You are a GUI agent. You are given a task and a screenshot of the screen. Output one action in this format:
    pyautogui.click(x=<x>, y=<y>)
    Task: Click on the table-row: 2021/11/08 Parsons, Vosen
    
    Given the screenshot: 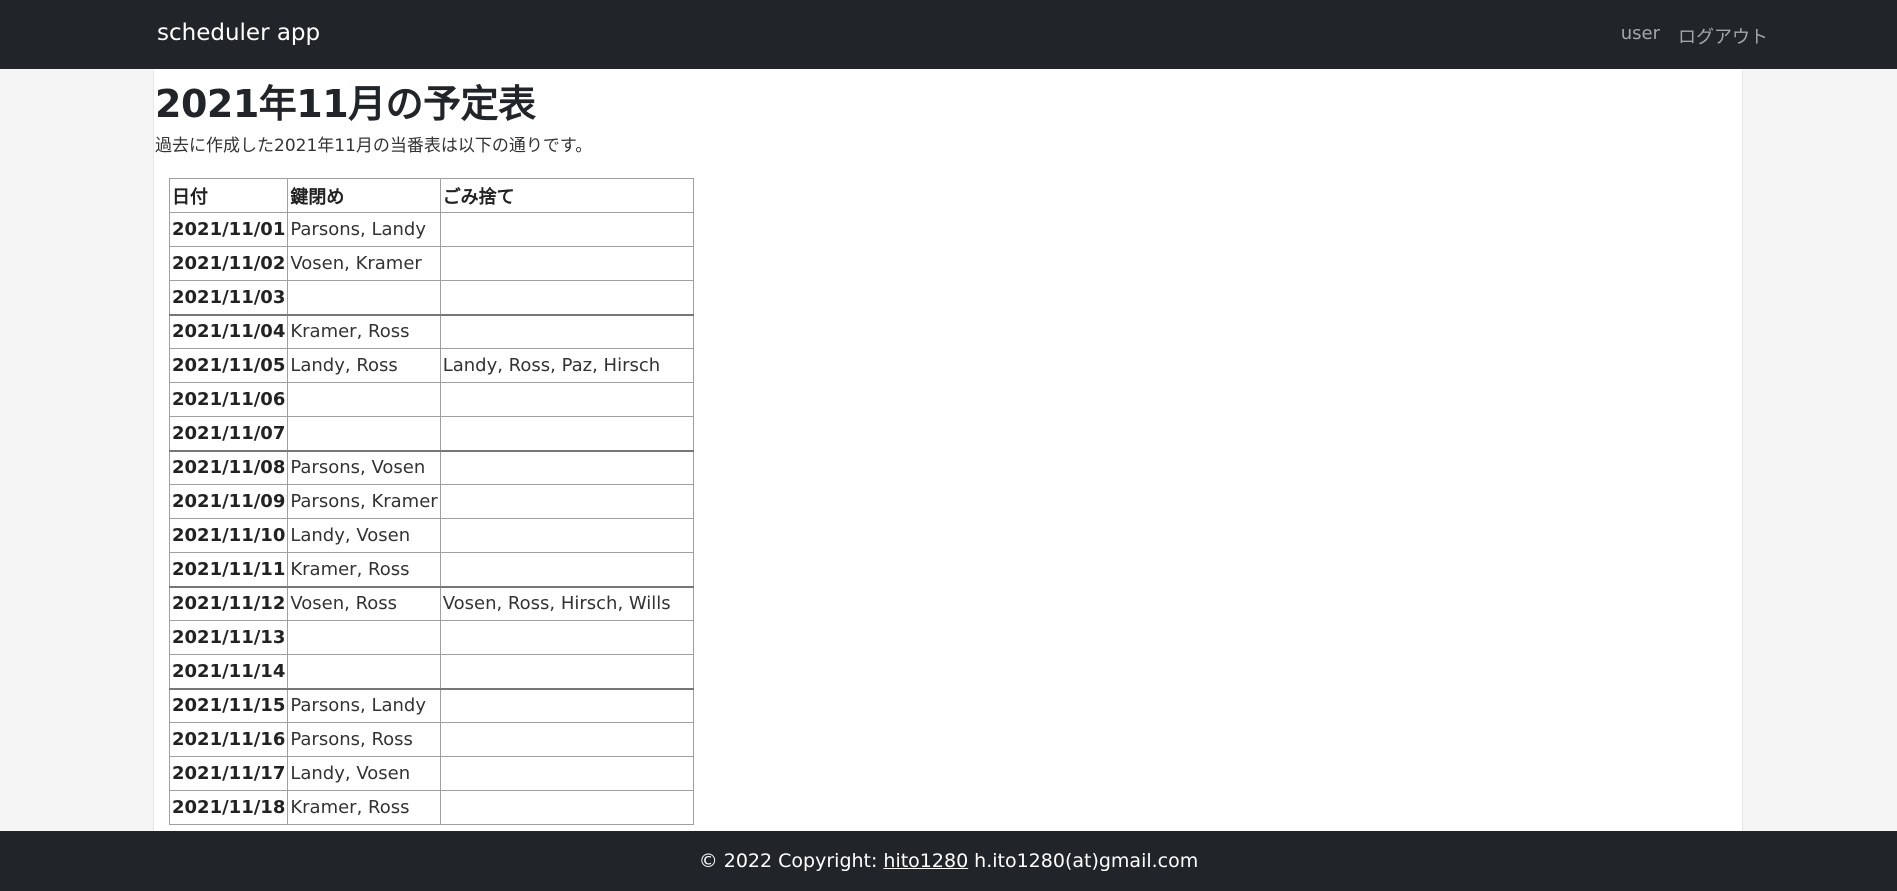 What is the action you would take?
    pyautogui.click(x=431, y=467)
    